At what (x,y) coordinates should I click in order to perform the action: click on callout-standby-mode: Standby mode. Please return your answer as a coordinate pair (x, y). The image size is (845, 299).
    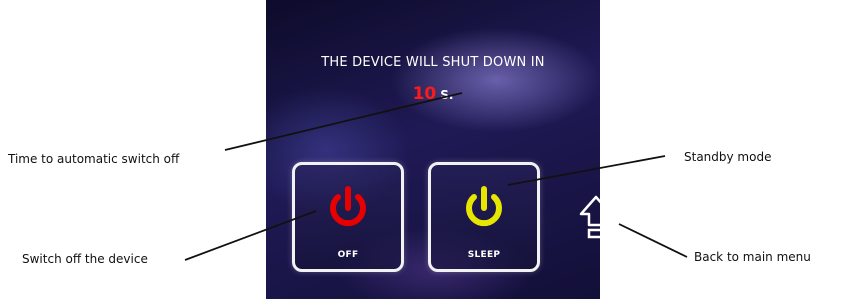
    Looking at the image, I should click on (728, 157).